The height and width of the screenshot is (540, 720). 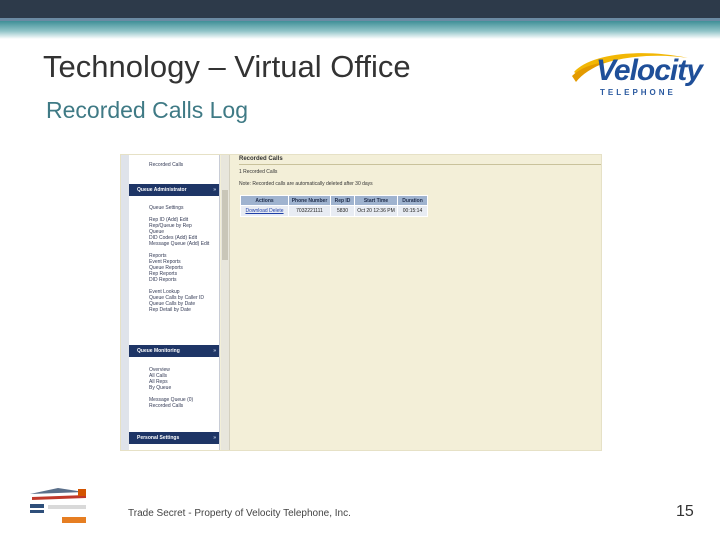 I want to click on sidebar-header-queue-admin: Queue Administrator », so click(x=174, y=190).